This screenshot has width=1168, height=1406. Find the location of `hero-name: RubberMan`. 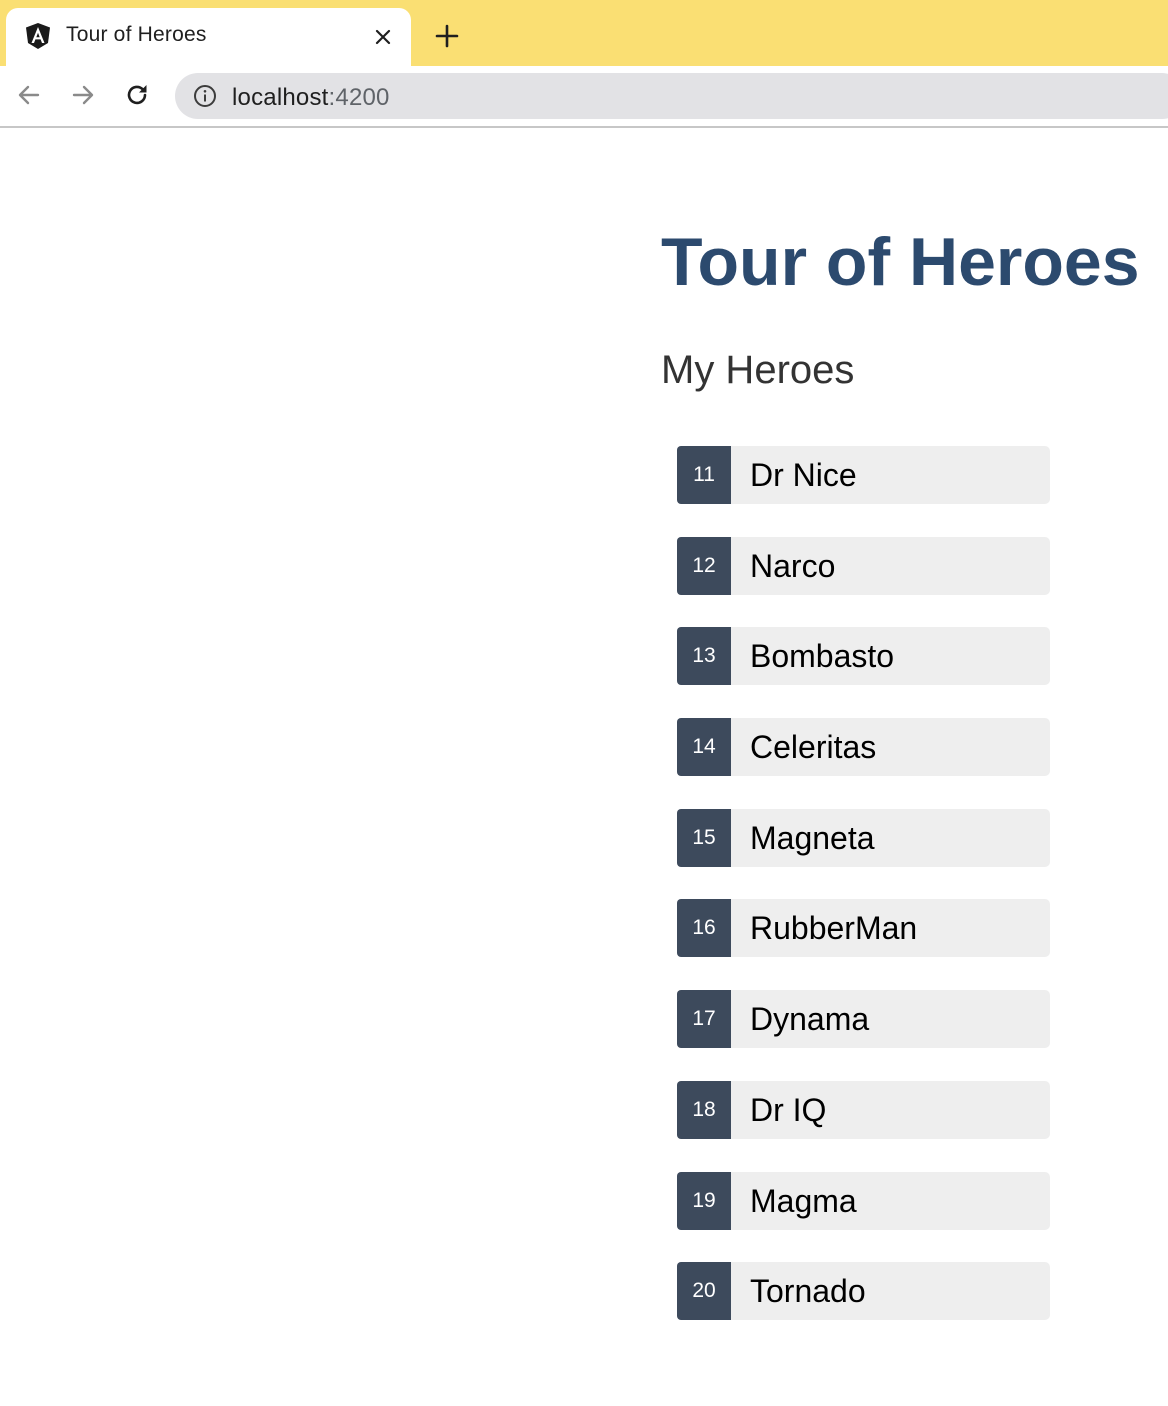

hero-name: RubberMan is located at coordinates (834, 928).